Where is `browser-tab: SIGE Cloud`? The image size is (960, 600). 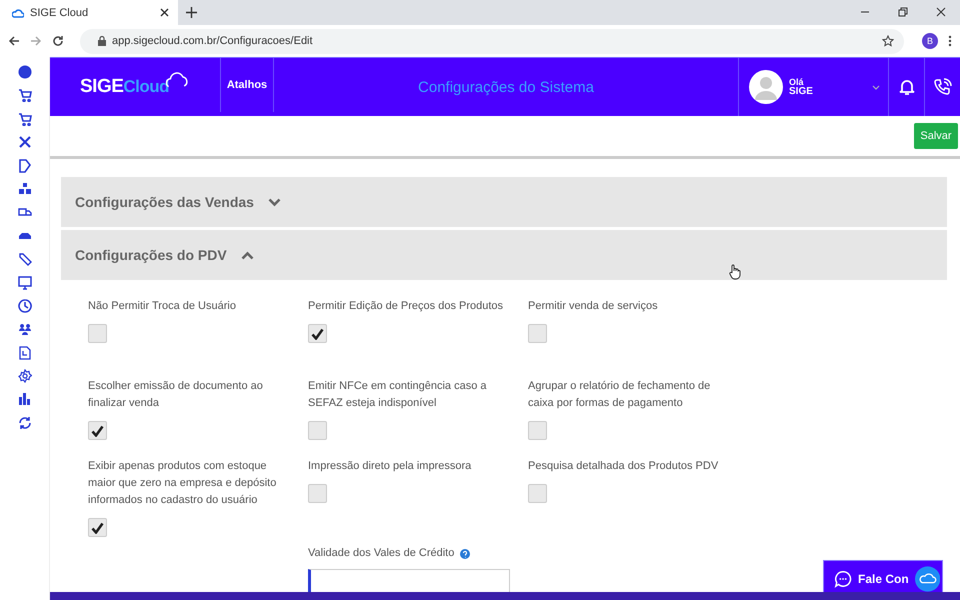 browser-tab: SIGE Cloud is located at coordinates (89, 12).